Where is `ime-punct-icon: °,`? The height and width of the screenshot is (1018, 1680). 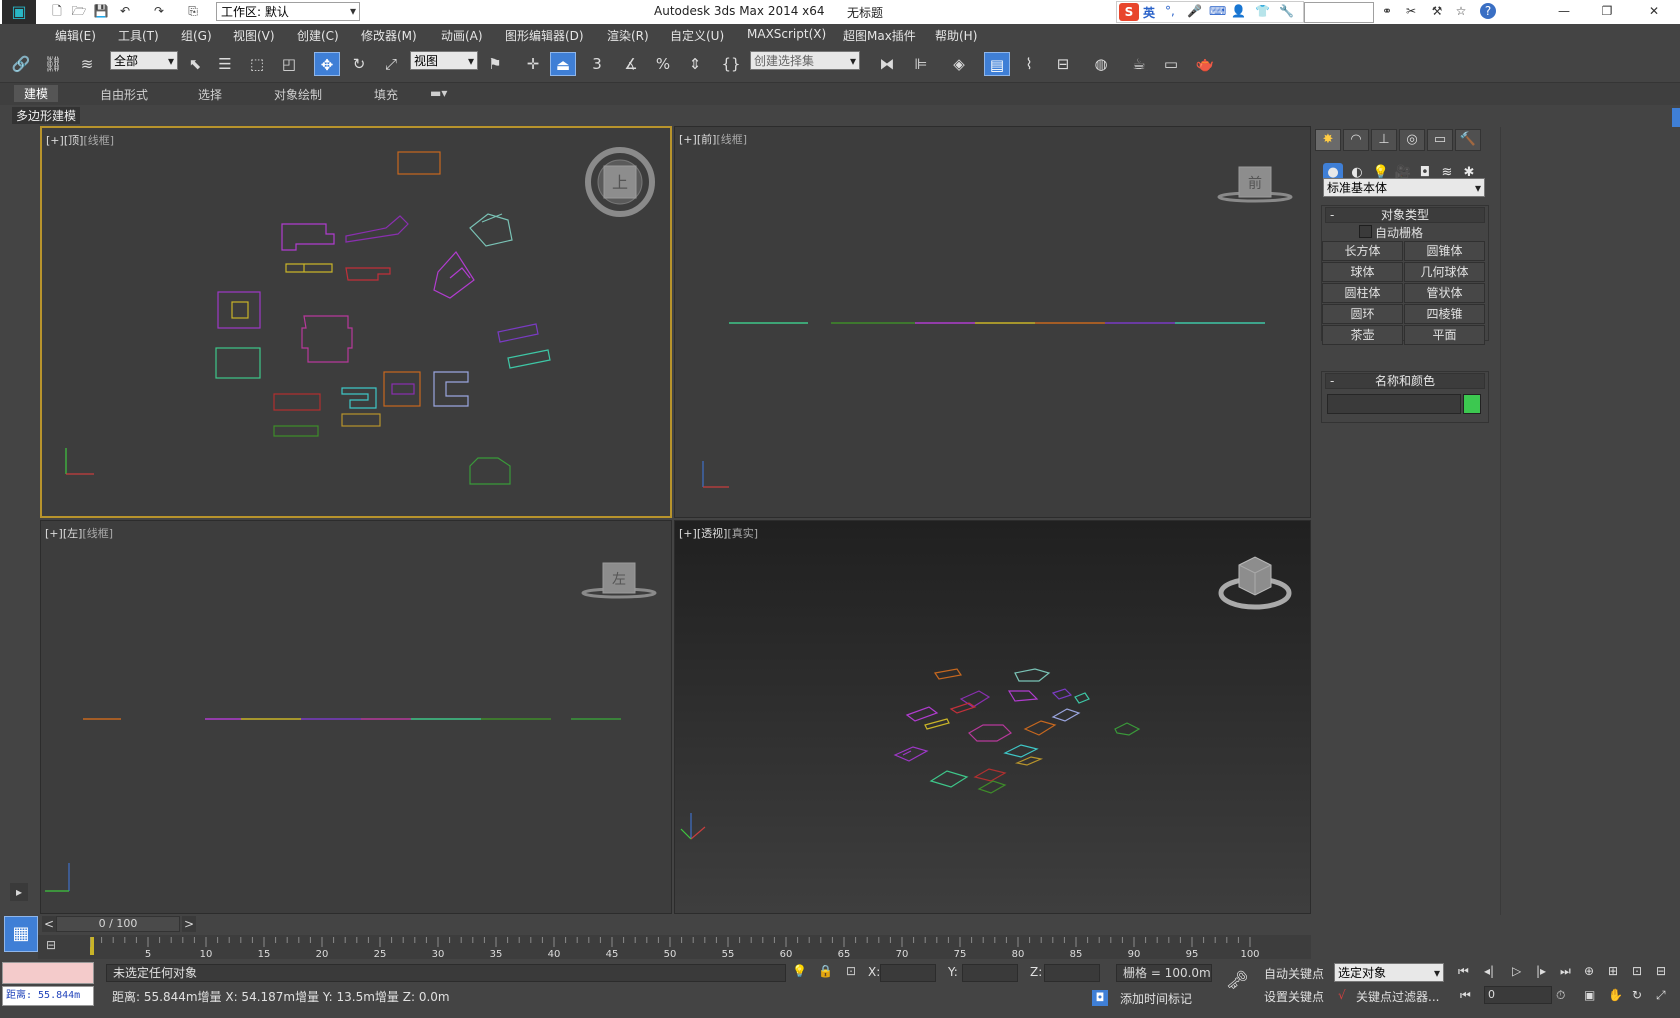
ime-punct-icon: °, is located at coordinates (1170, 11).